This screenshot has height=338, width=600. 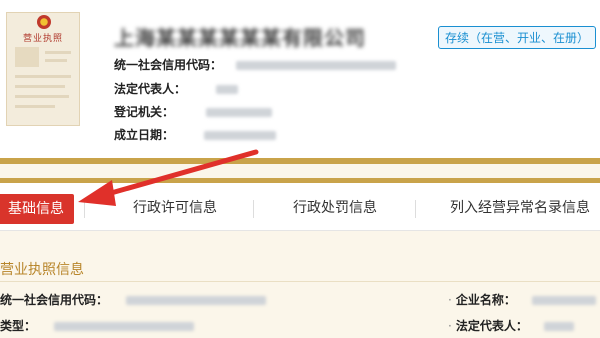 I want to click on field-label: 统一社会信用代码：, so click(x=54, y=300).